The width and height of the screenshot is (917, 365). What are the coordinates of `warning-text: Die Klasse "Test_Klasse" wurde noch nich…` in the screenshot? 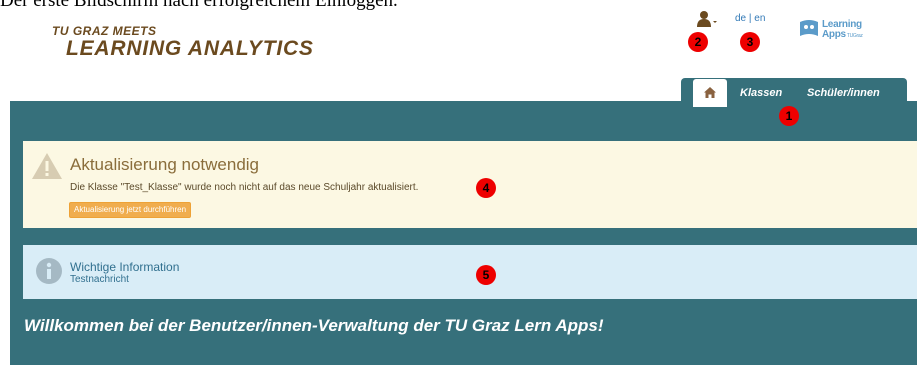 It's located at (244, 187).